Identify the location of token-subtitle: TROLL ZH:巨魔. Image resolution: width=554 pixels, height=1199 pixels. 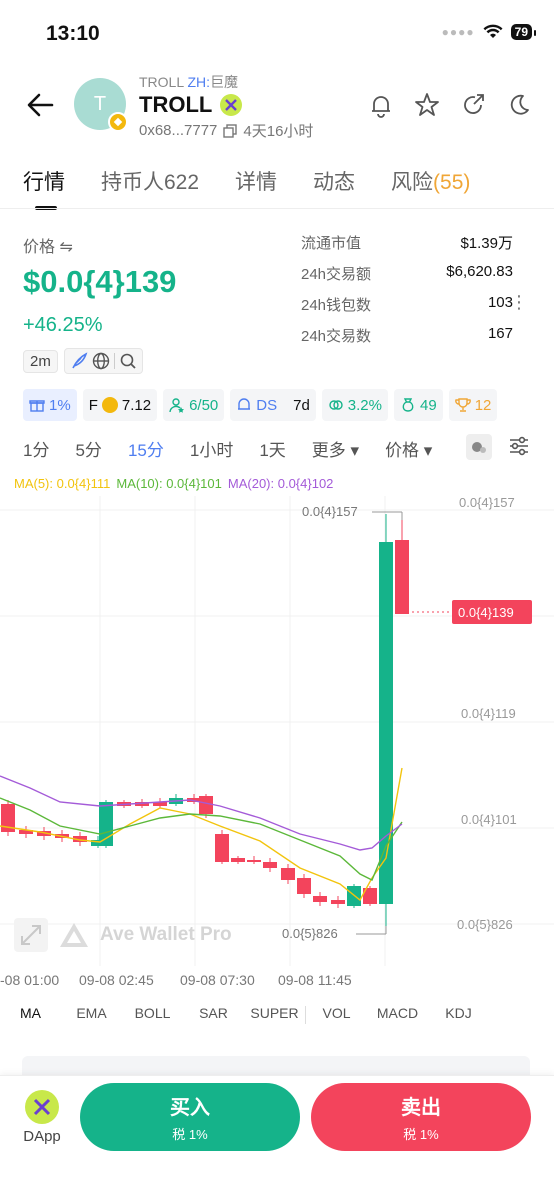
(188, 82).